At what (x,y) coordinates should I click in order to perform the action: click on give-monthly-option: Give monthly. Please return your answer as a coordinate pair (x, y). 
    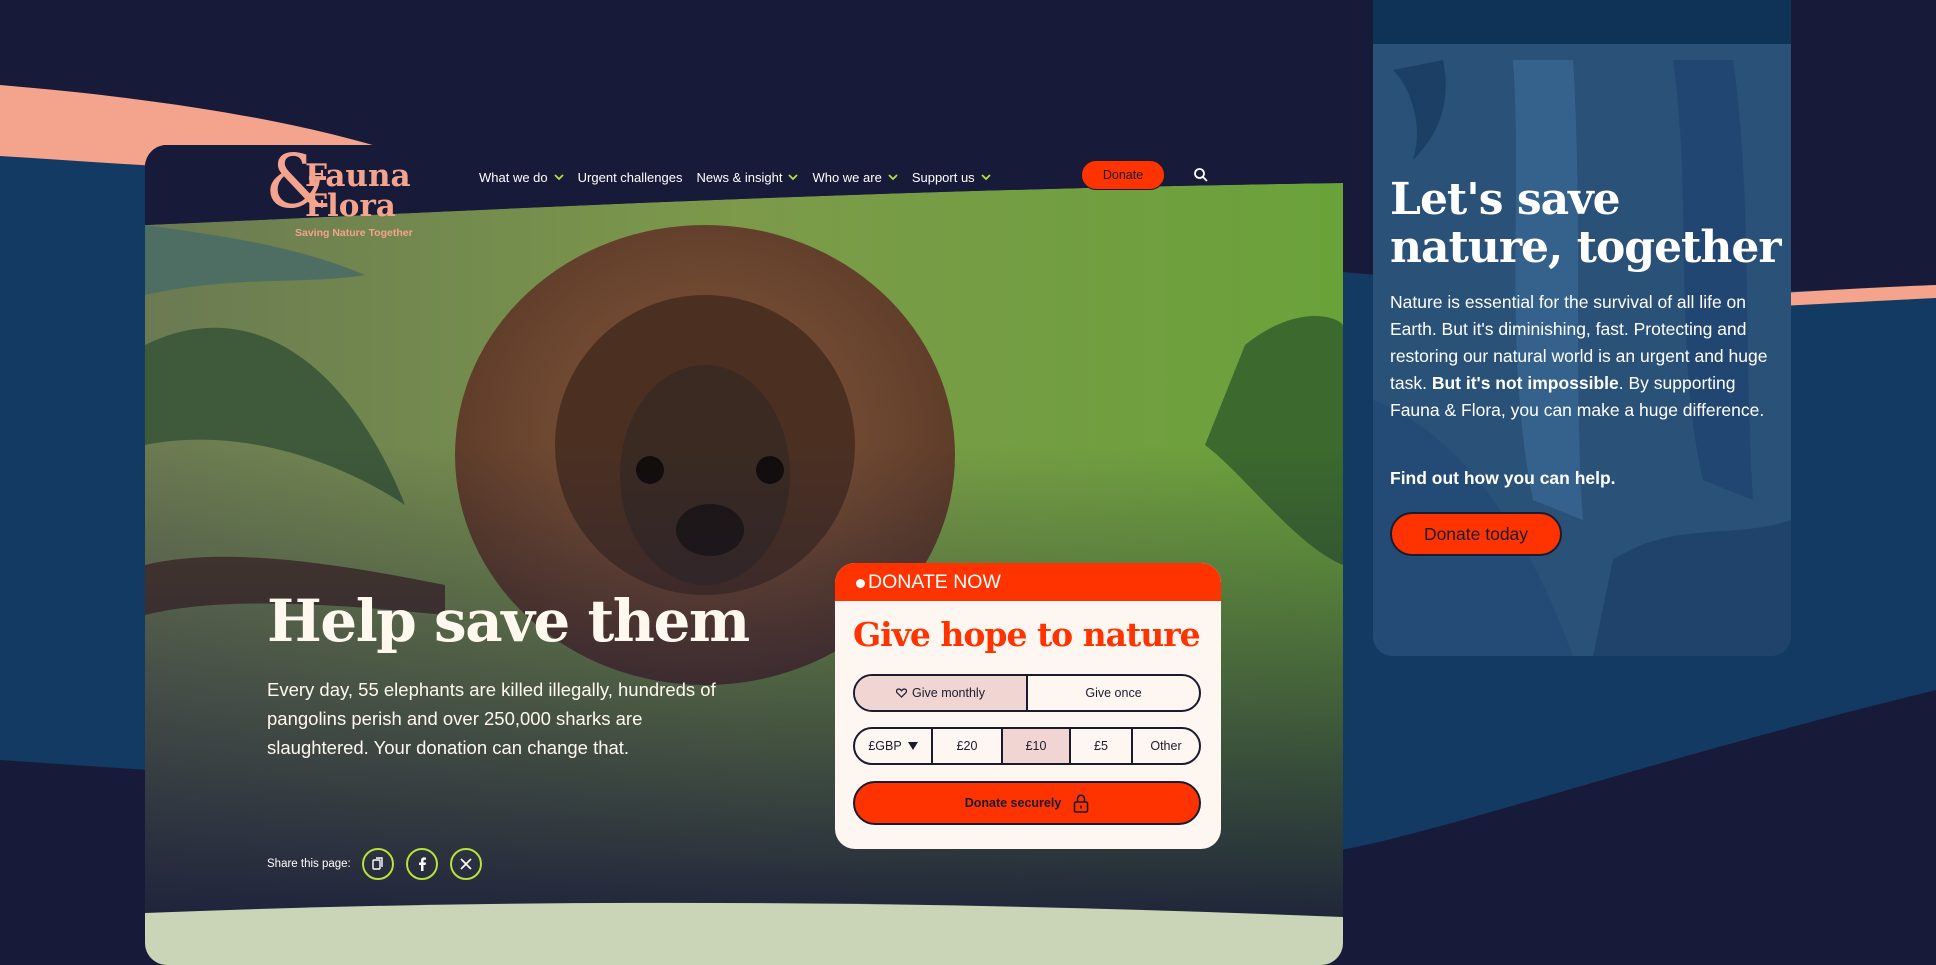
    Looking at the image, I should click on (941, 693).